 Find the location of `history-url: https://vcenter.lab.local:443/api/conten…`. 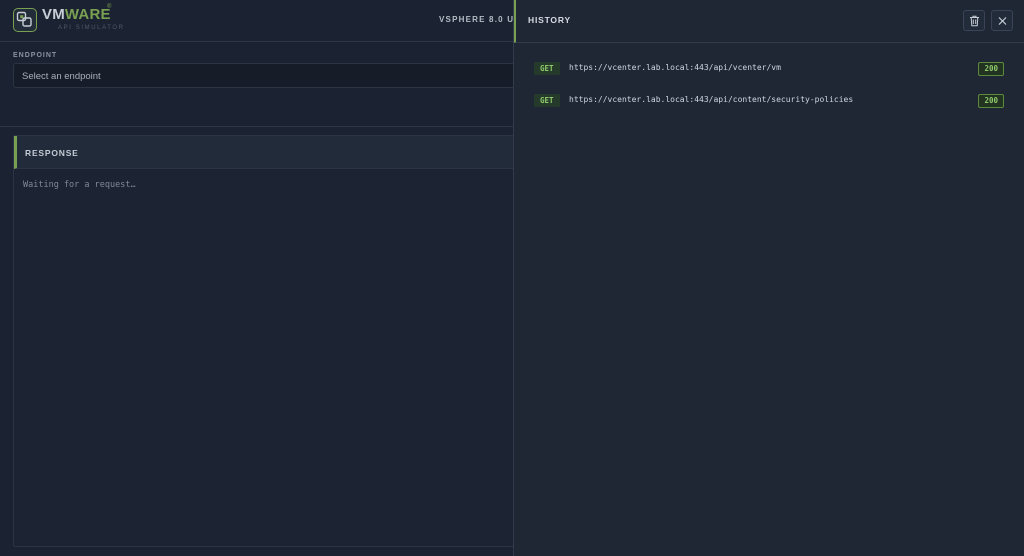

history-url: https://vcenter.lab.local:443/api/conten… is located at coordinates (711, 99).